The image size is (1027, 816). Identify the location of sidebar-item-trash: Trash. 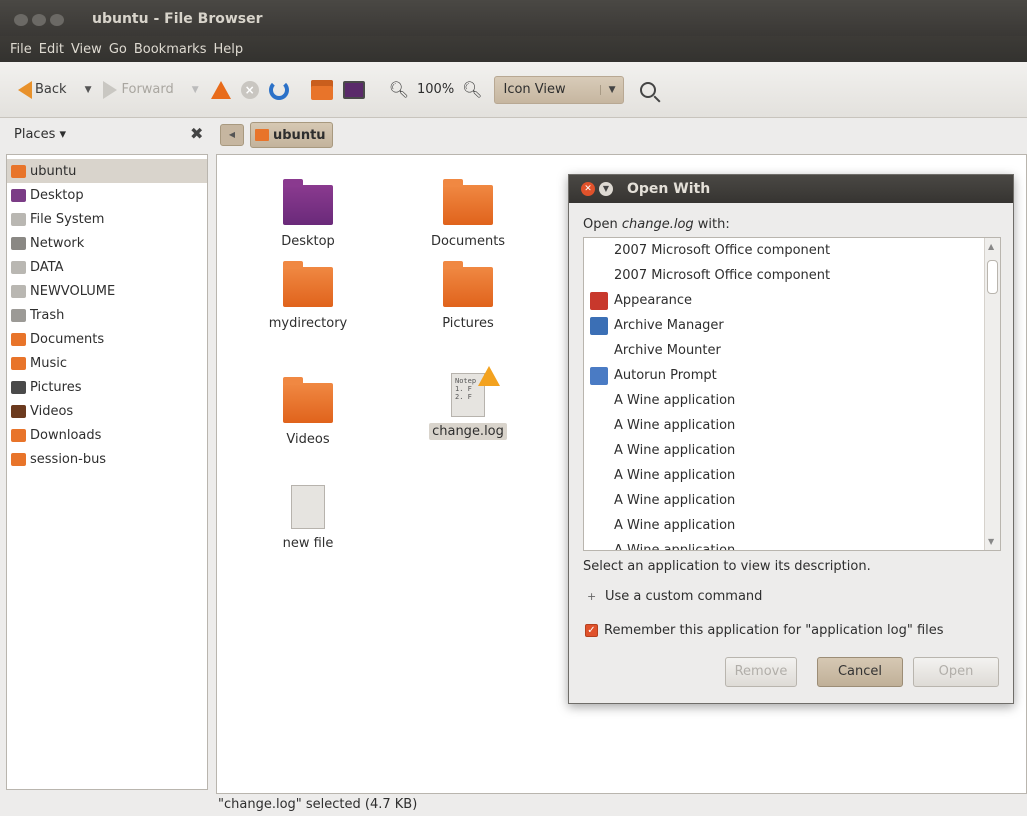
(107, 315).